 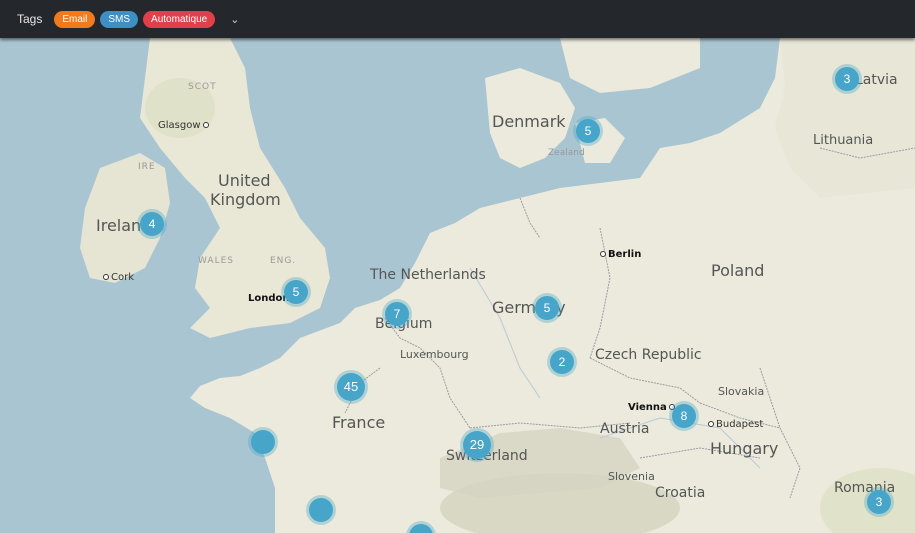 What do you see at coordinates (648, 355) in the screenshot?
I see `label-czech: Czech Republic` at bounding box center [648, 355].